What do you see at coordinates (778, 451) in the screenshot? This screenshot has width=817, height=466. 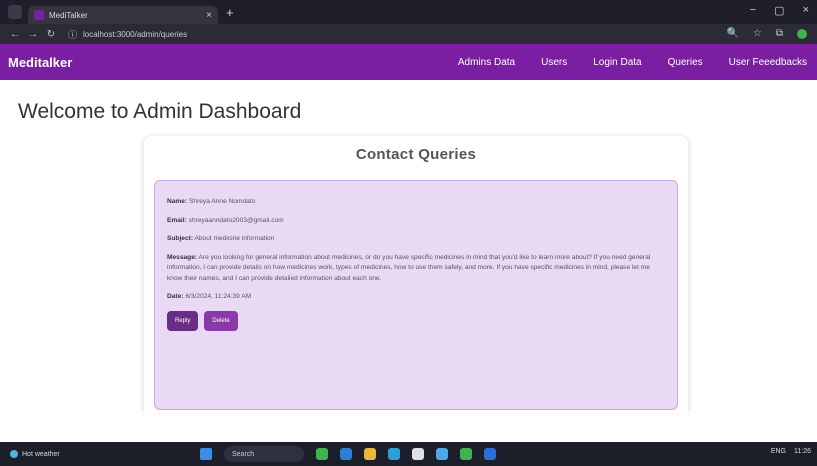 I see `tray-language: ENG` at bounding box center [778, 451].